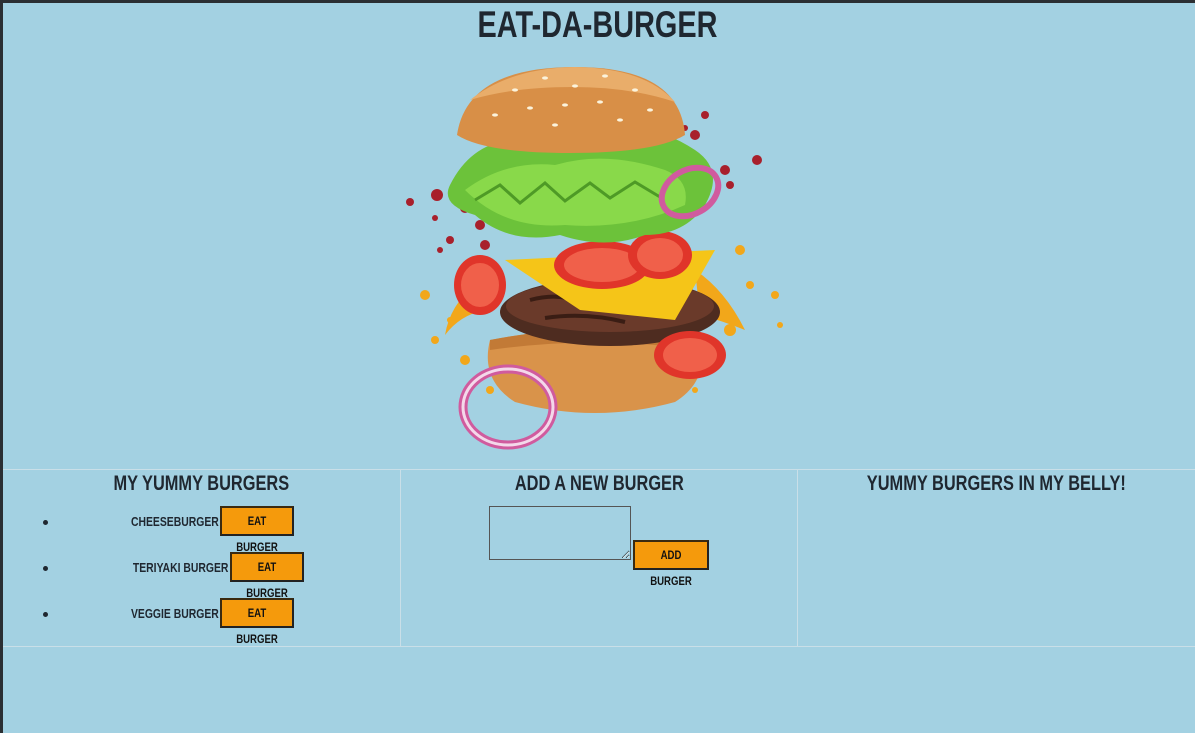  I want to click on list-item: Teriyaki Burger Eat Burger, so click(201, 576).